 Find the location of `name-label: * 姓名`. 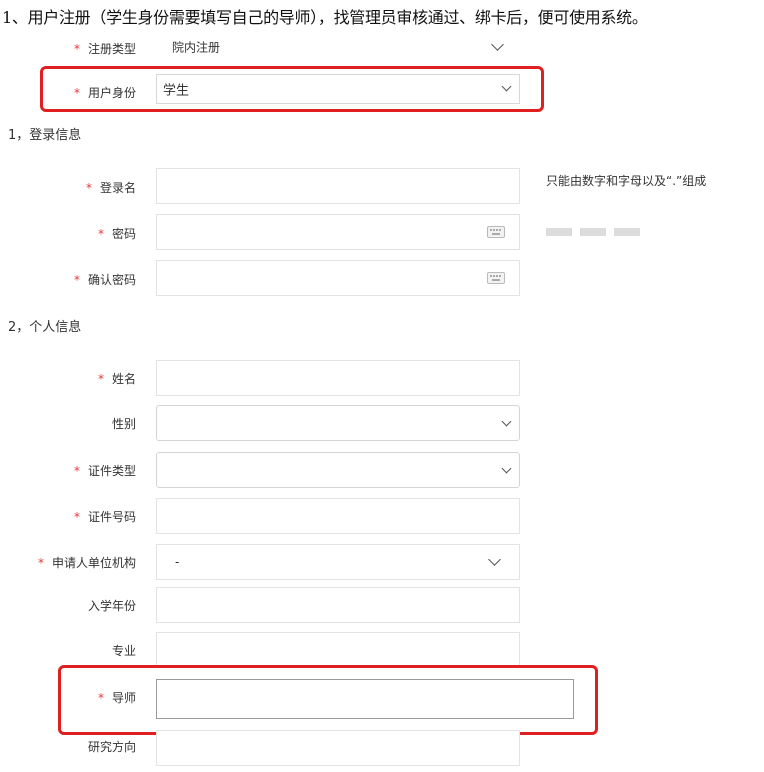

name-label: * 姓名 is located at coordinates (116, 379).